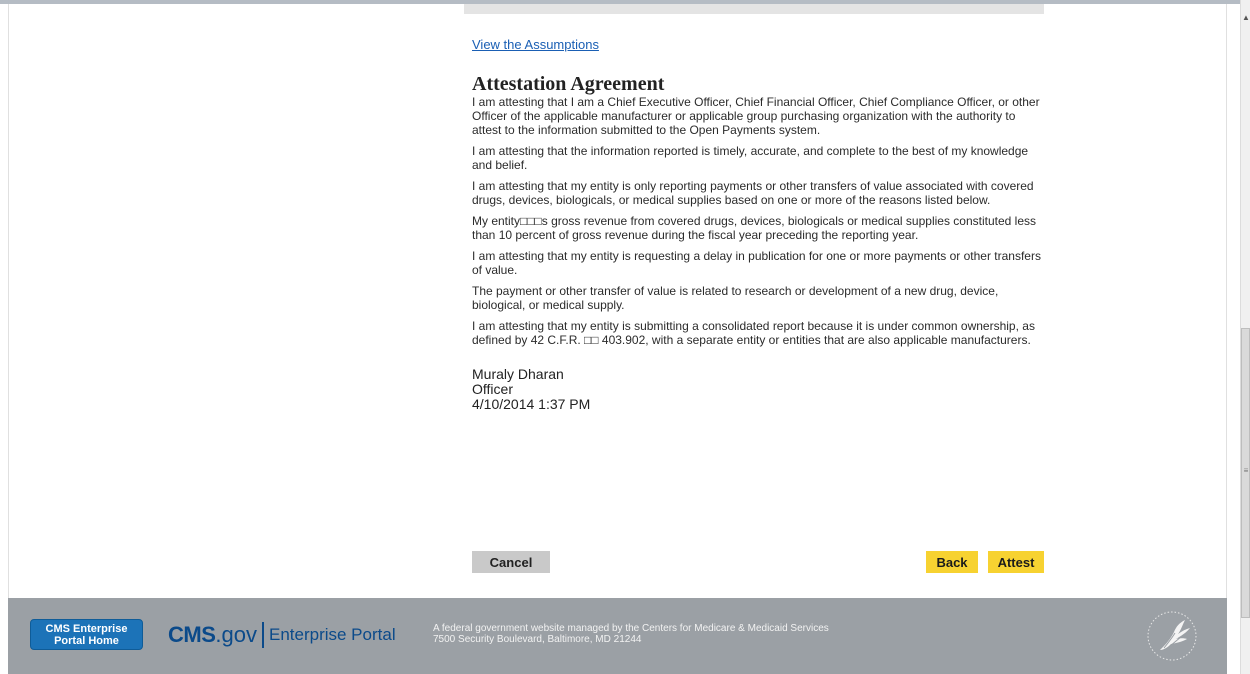  Describe the element at coordinates (511, 562) in the screenshot. I see `cancel-button: Cancel` at that location.